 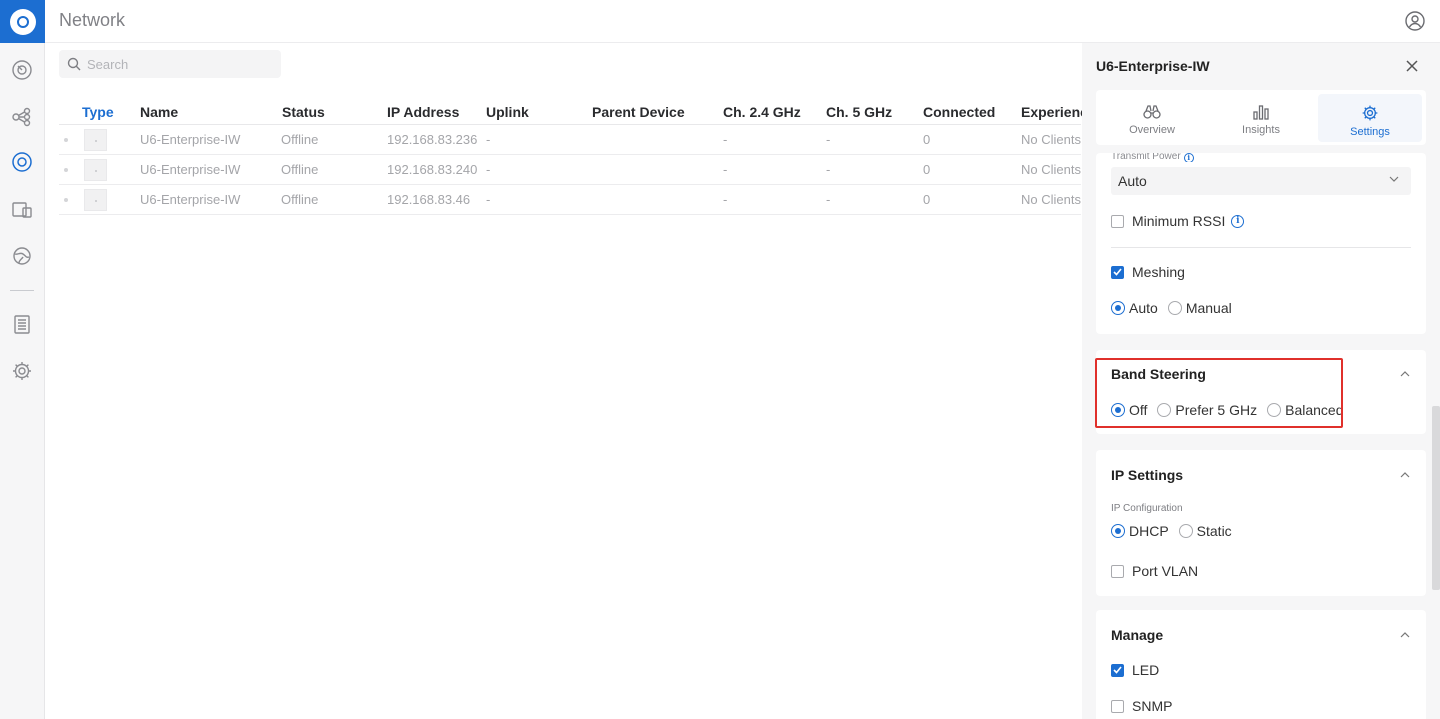 What do you see at coordinates (1261, 112) in the screenshot?
I see `bar-chart-icon` at bounding box center [1261, 112].